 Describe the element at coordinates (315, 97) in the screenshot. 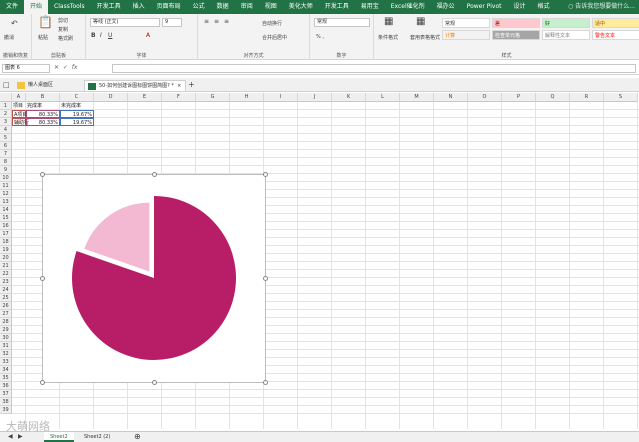

I see `column-header-J: J` at that location.